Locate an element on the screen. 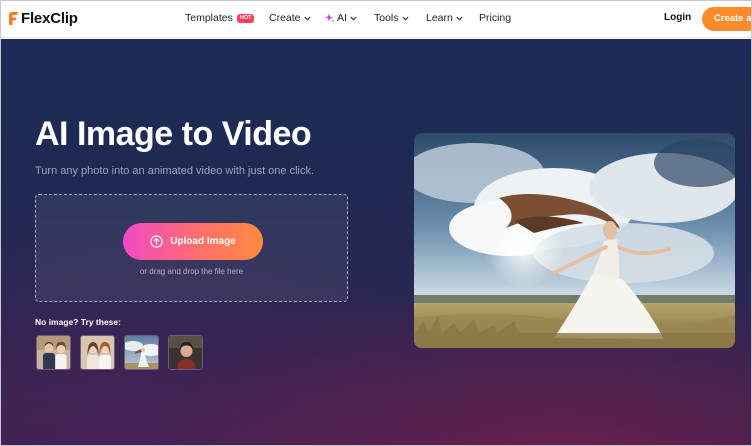 This screenshot has height=446, width=752. upload-image-label: Upload Image is located at coordinates (203, 241).